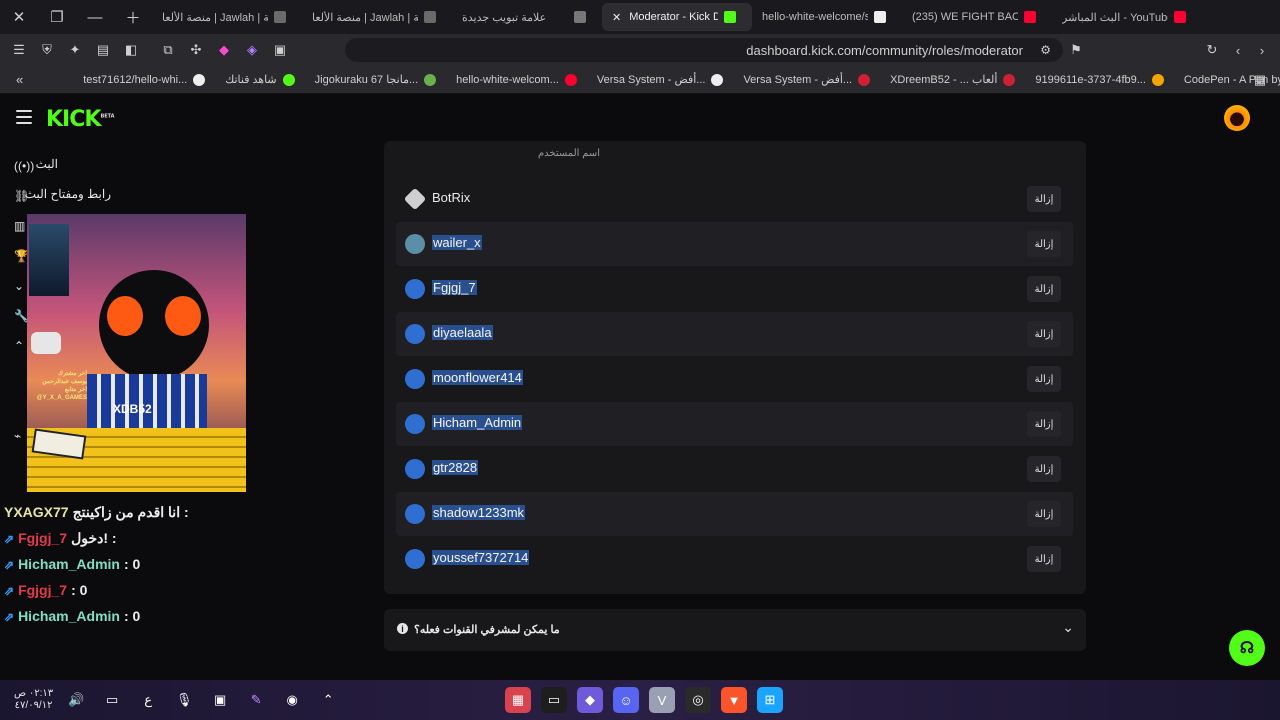  What do you see at coordinates (734, 424) in the screenshot?
I see `moderator-row: Hicham_Admin إزالة` at bounding box center [734, 424].